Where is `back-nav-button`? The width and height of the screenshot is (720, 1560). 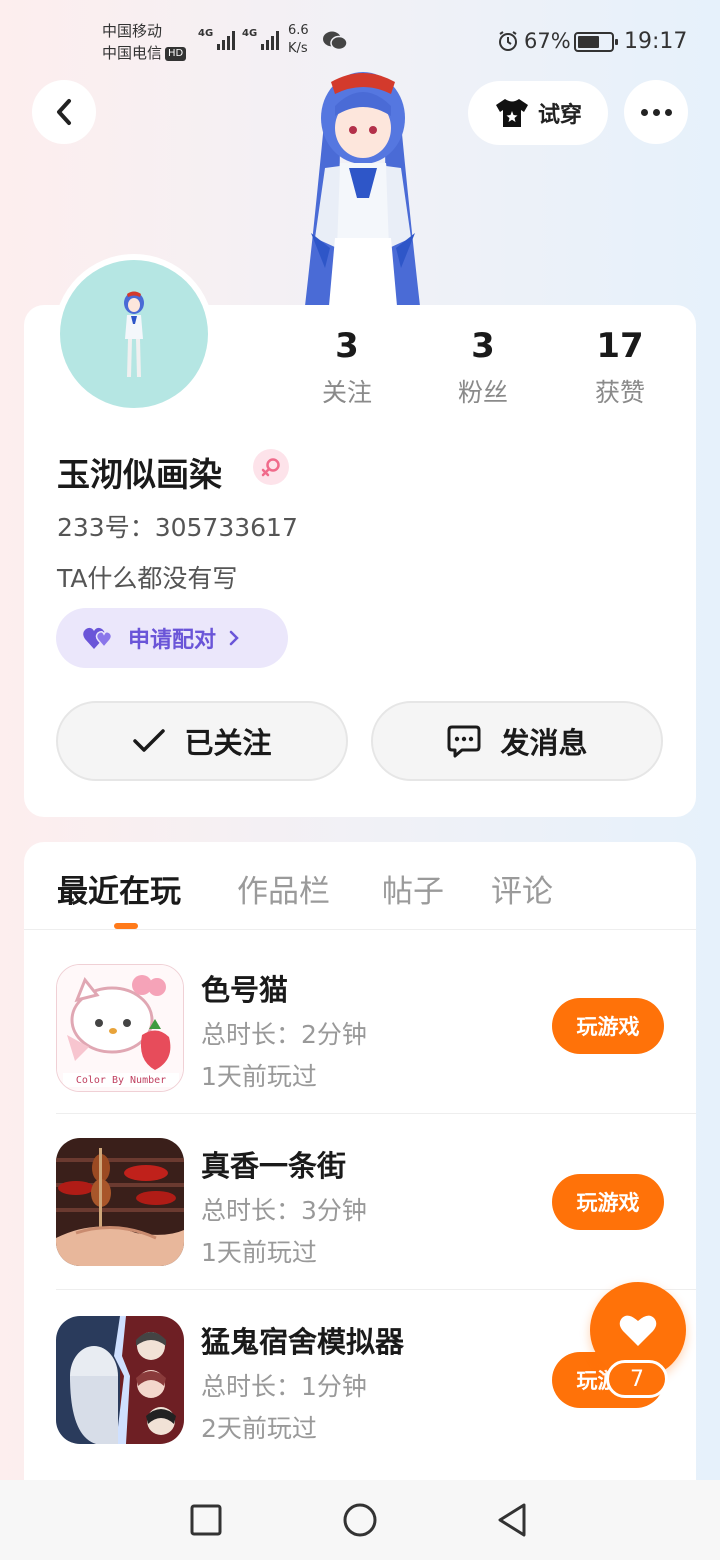 back-nav-button is located at coordinates (512, 1520).